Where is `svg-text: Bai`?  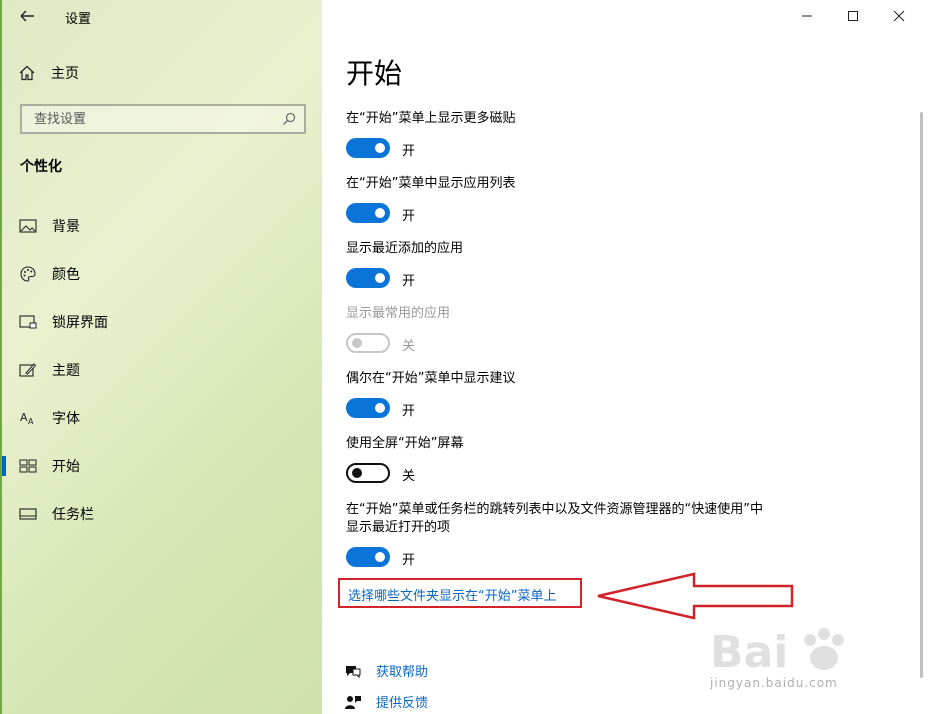 svg-text: Bai is located at coordinates (749, 652).